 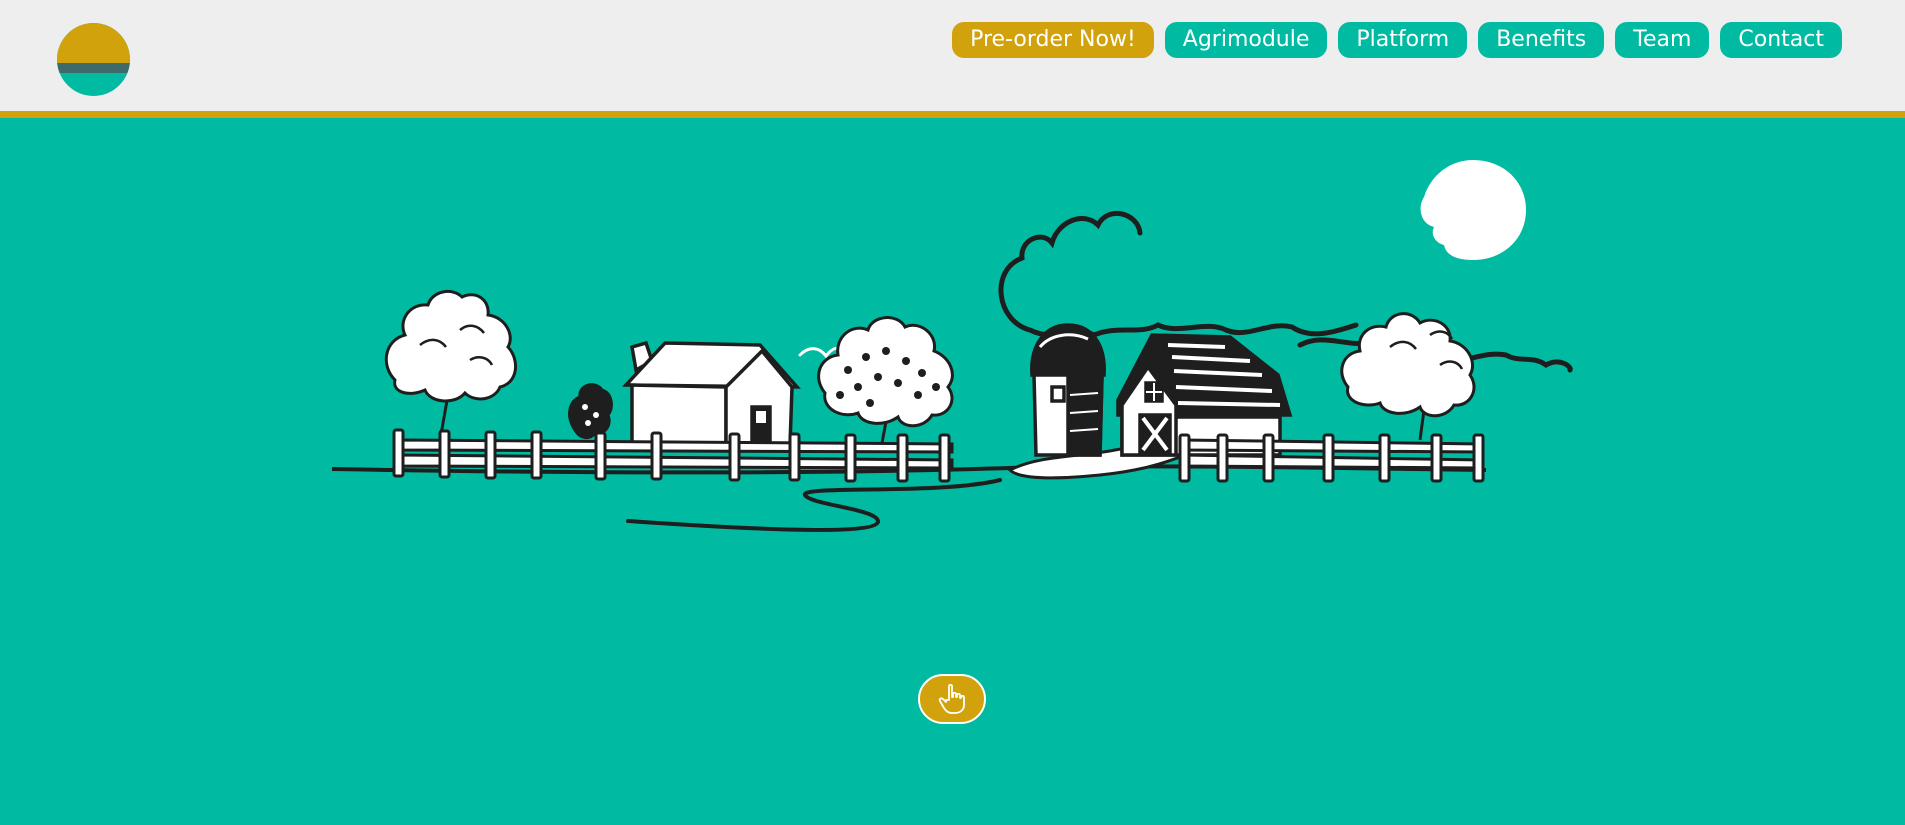 I want to click on pointing-hand-icon, so click(x=951, y=698).